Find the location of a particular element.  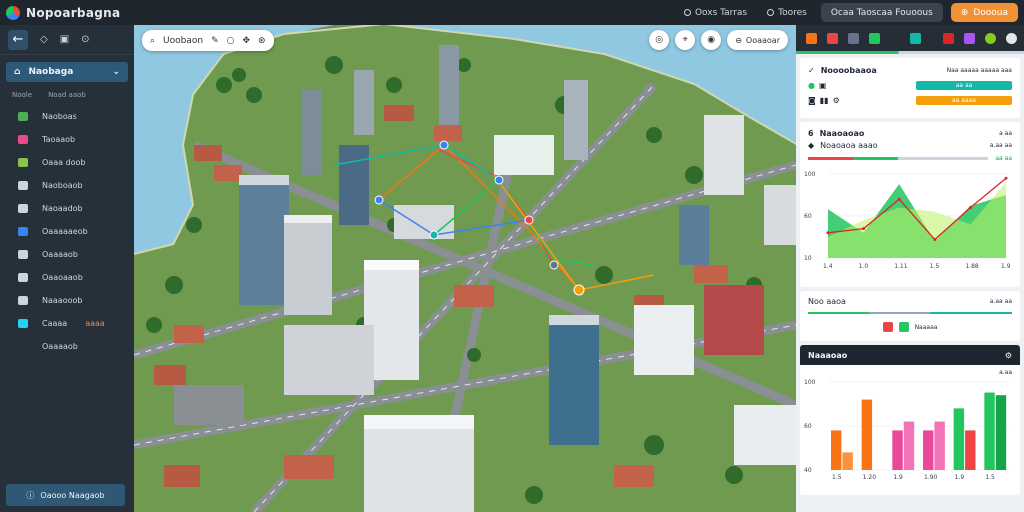

x-tick-label: 1.5 is located at coordinates (990, 477).